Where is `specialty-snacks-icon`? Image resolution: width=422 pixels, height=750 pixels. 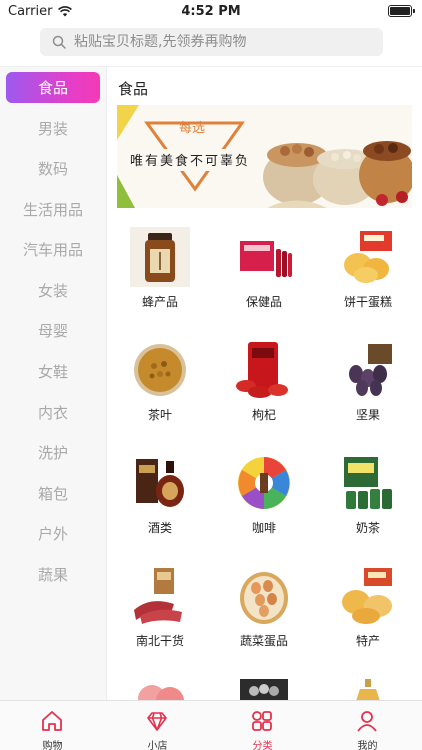 specialty-snacks-icon is located at coordinates (368, 596).